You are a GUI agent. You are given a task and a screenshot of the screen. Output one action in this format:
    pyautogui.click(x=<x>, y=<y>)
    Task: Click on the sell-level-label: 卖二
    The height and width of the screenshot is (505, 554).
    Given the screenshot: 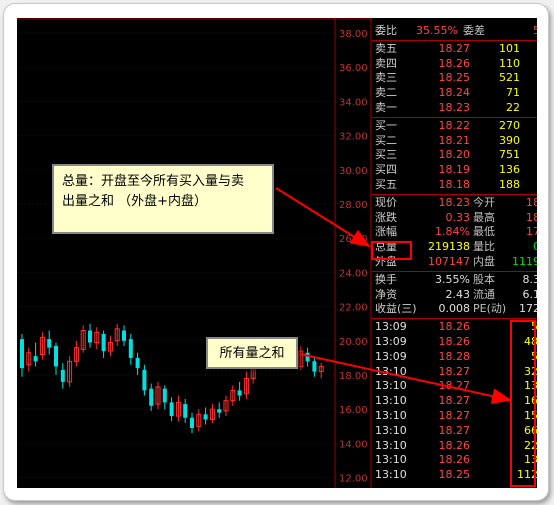 What is the action you would take?
    pyautogui.click(x=386, y=93)
    